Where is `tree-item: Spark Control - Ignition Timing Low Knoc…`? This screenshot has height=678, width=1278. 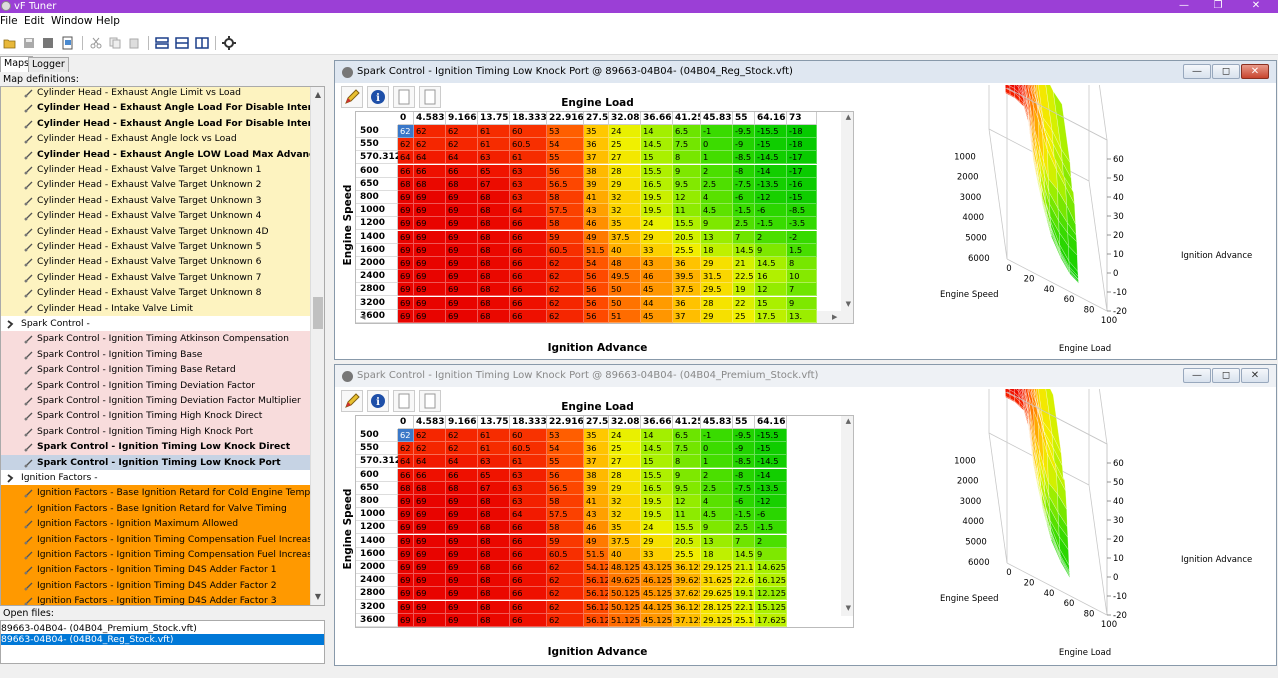 tree-item: Spark Control - Ignition Timing Low Knoc… is located at coordinates (156, 447).